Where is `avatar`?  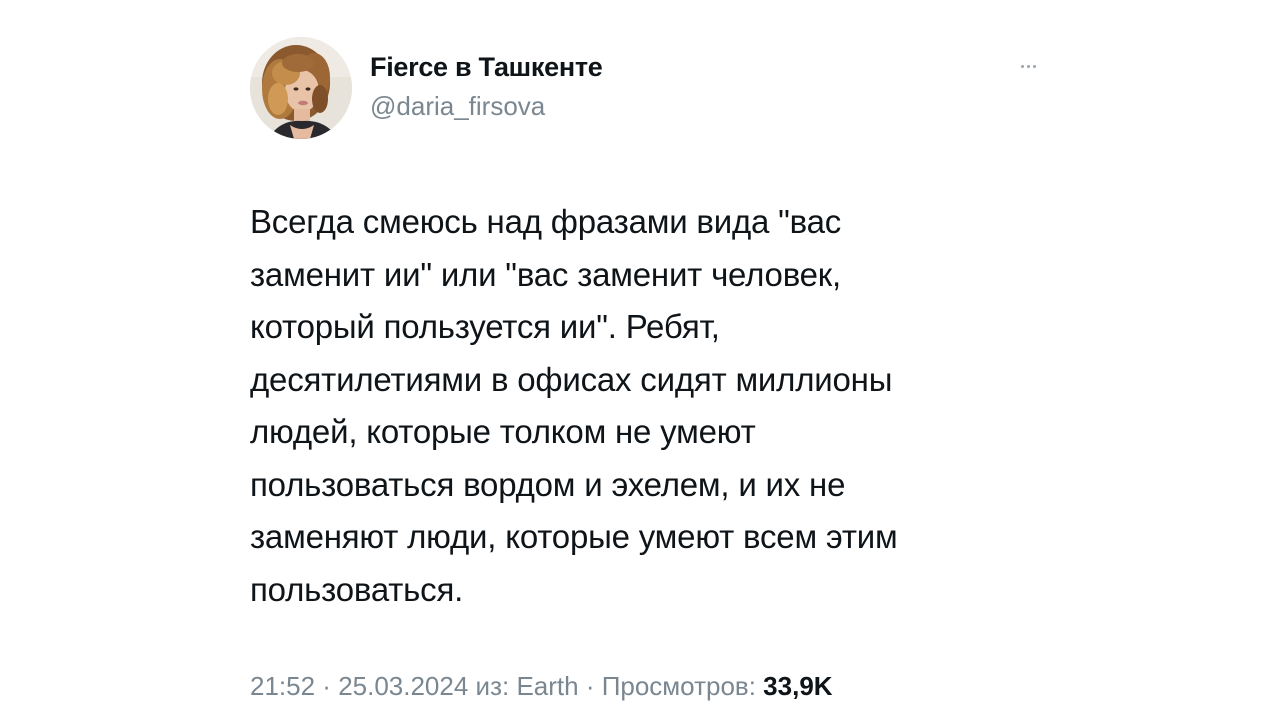 avatar is located at coordinates (301, 88).